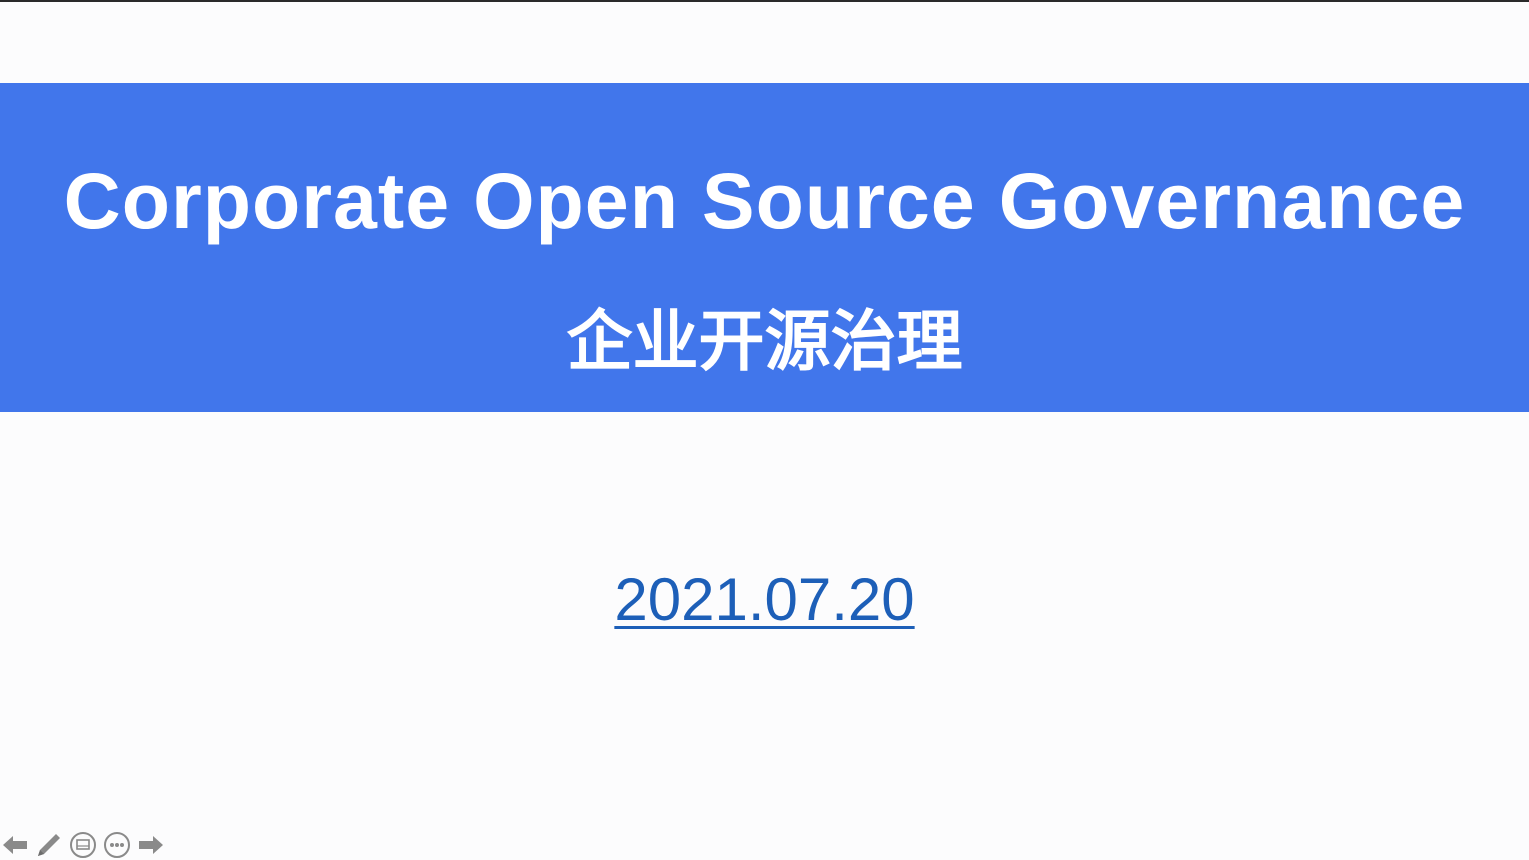 Image resolution: width=1529 pixels, height=860 pixels. Describe the element at coordinates (764, 1) in the screenshot. I see `window-top-edge` at that location.